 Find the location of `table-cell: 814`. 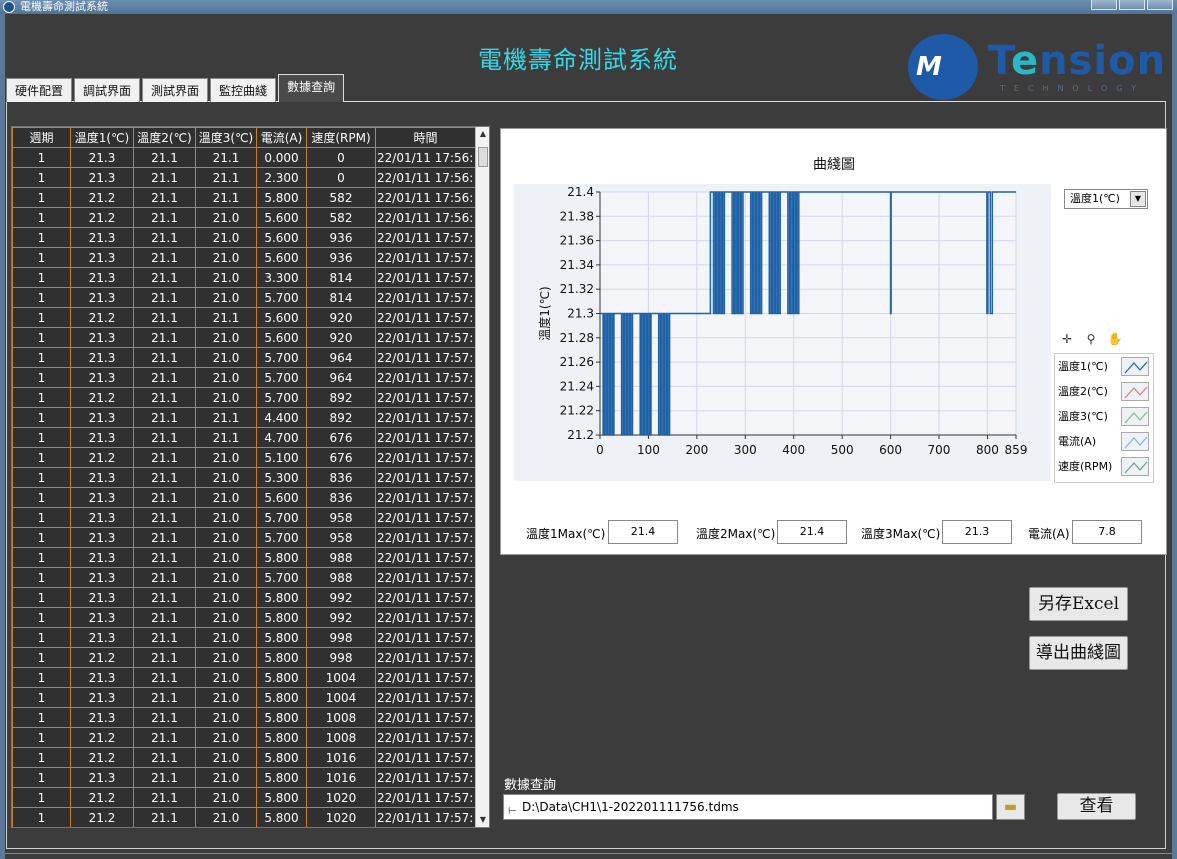

table-cell: 814 is located at coordinates (341, 297).